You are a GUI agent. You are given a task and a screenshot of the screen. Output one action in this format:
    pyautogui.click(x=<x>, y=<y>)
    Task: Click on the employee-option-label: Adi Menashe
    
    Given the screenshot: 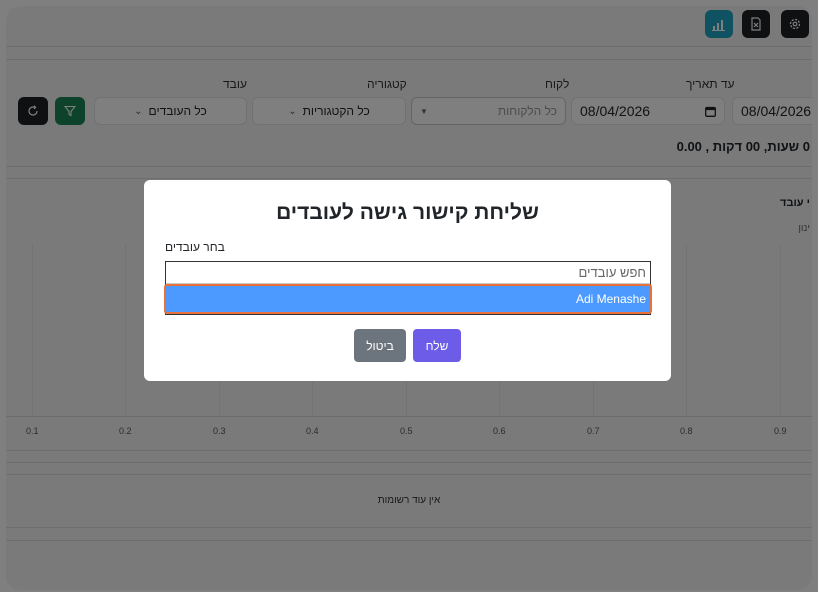 What is the action you would take?
    pyautogui.click(x=610, y=299)
    